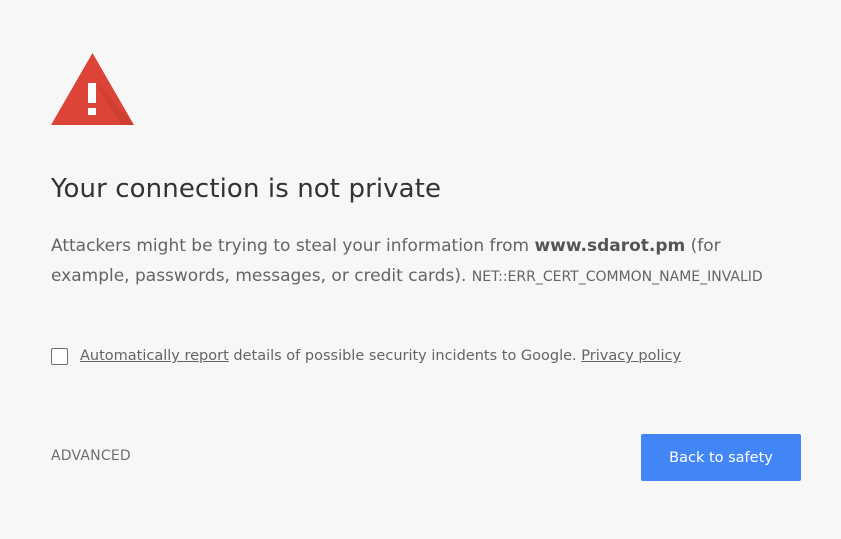 The width and height of the screenshot is (841, 539). What do you see at coordinates (91, 456) in the screenshot?
I see `advanced-button: ADVANCED` at bounding box center [91, 456].